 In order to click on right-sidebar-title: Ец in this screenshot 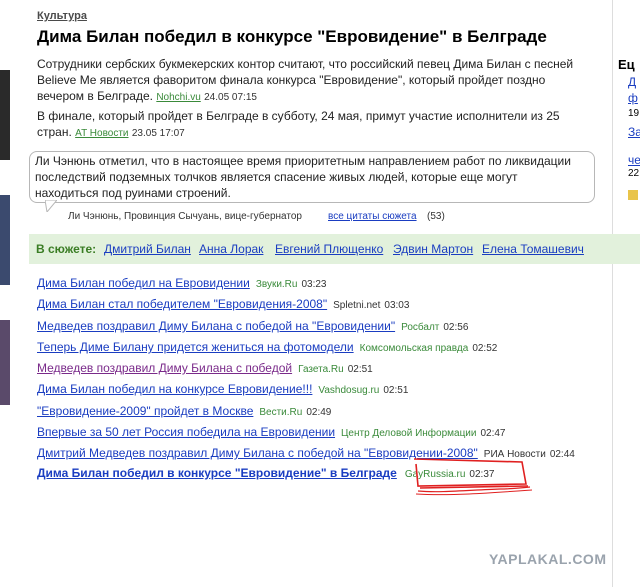, I will do `click(626, 64)`.